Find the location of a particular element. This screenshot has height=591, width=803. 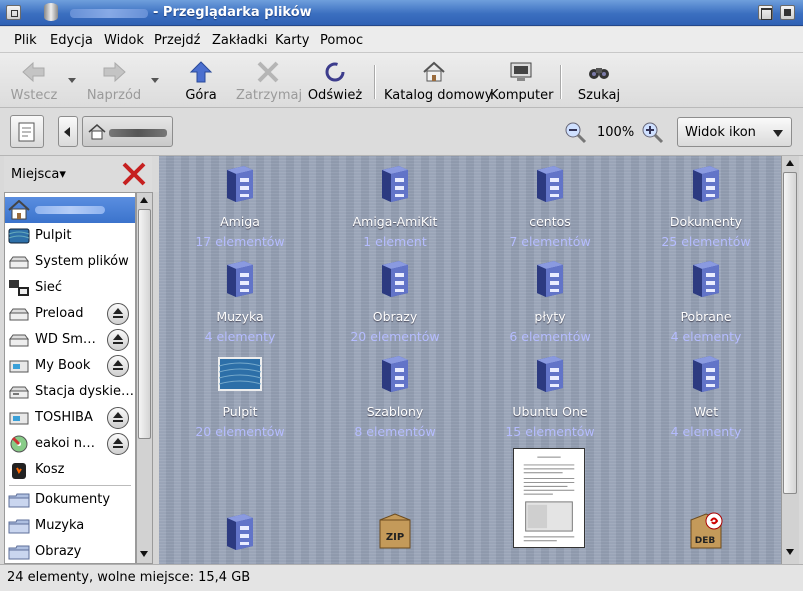

sidebar-item-dokumenty: Dokumenty is located at coordinates (70, 500).